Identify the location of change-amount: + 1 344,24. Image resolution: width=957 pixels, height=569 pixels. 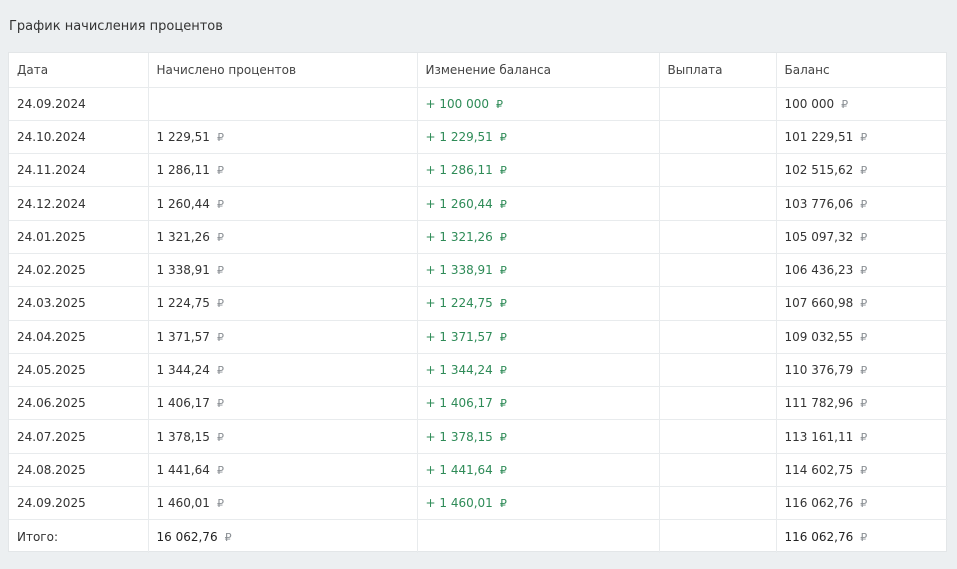
(459, 370).